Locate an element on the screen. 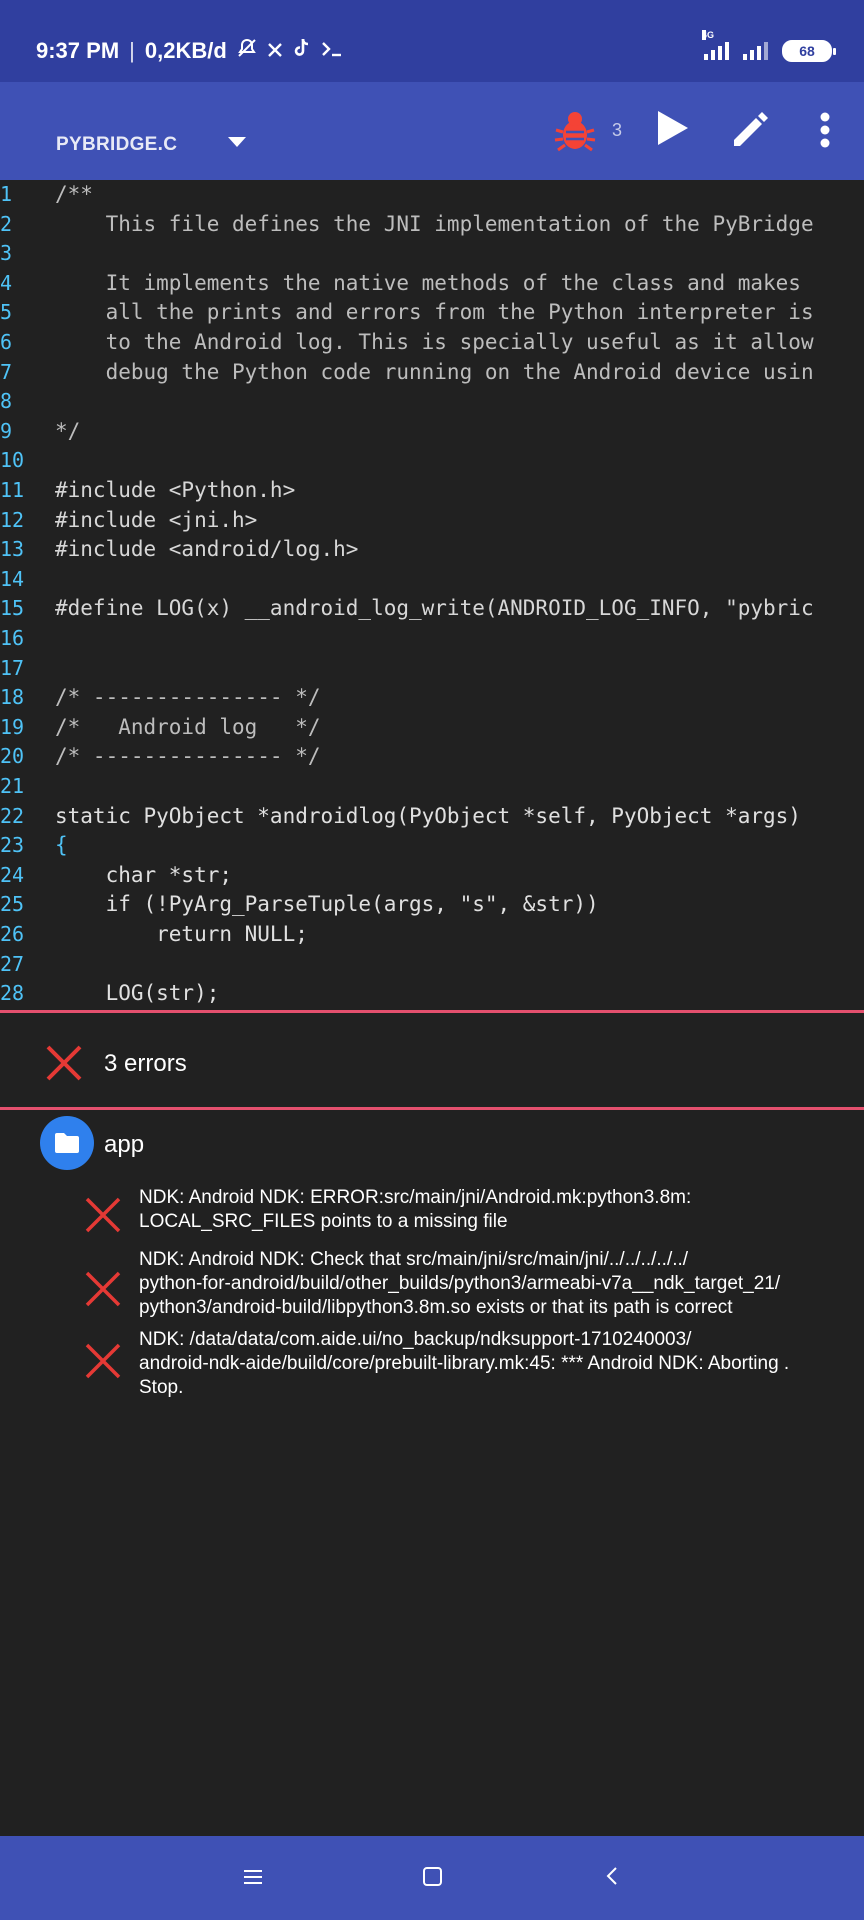  errors-header: 3 errors is located at coordinates (432, 1060).